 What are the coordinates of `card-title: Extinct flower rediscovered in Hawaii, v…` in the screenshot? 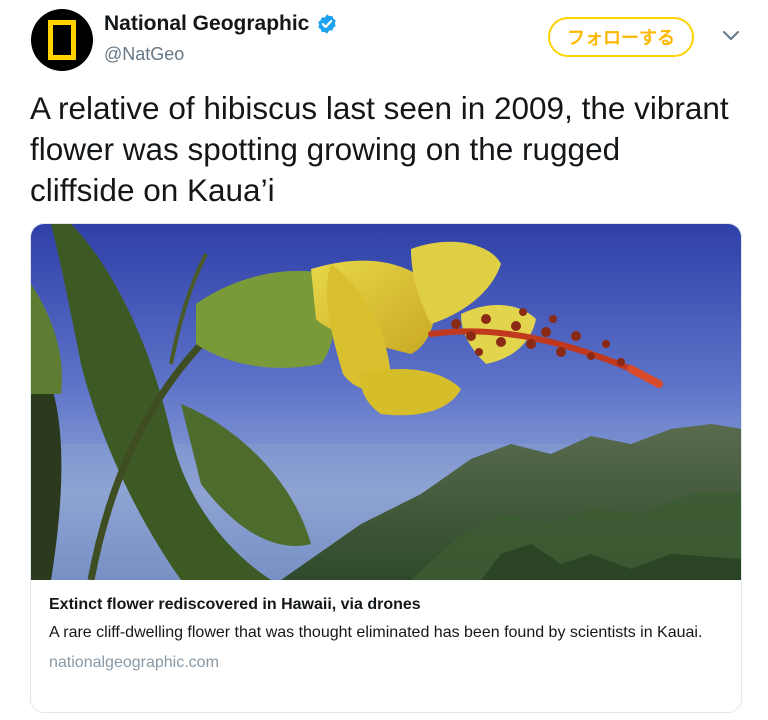 It's located at (389, 605).